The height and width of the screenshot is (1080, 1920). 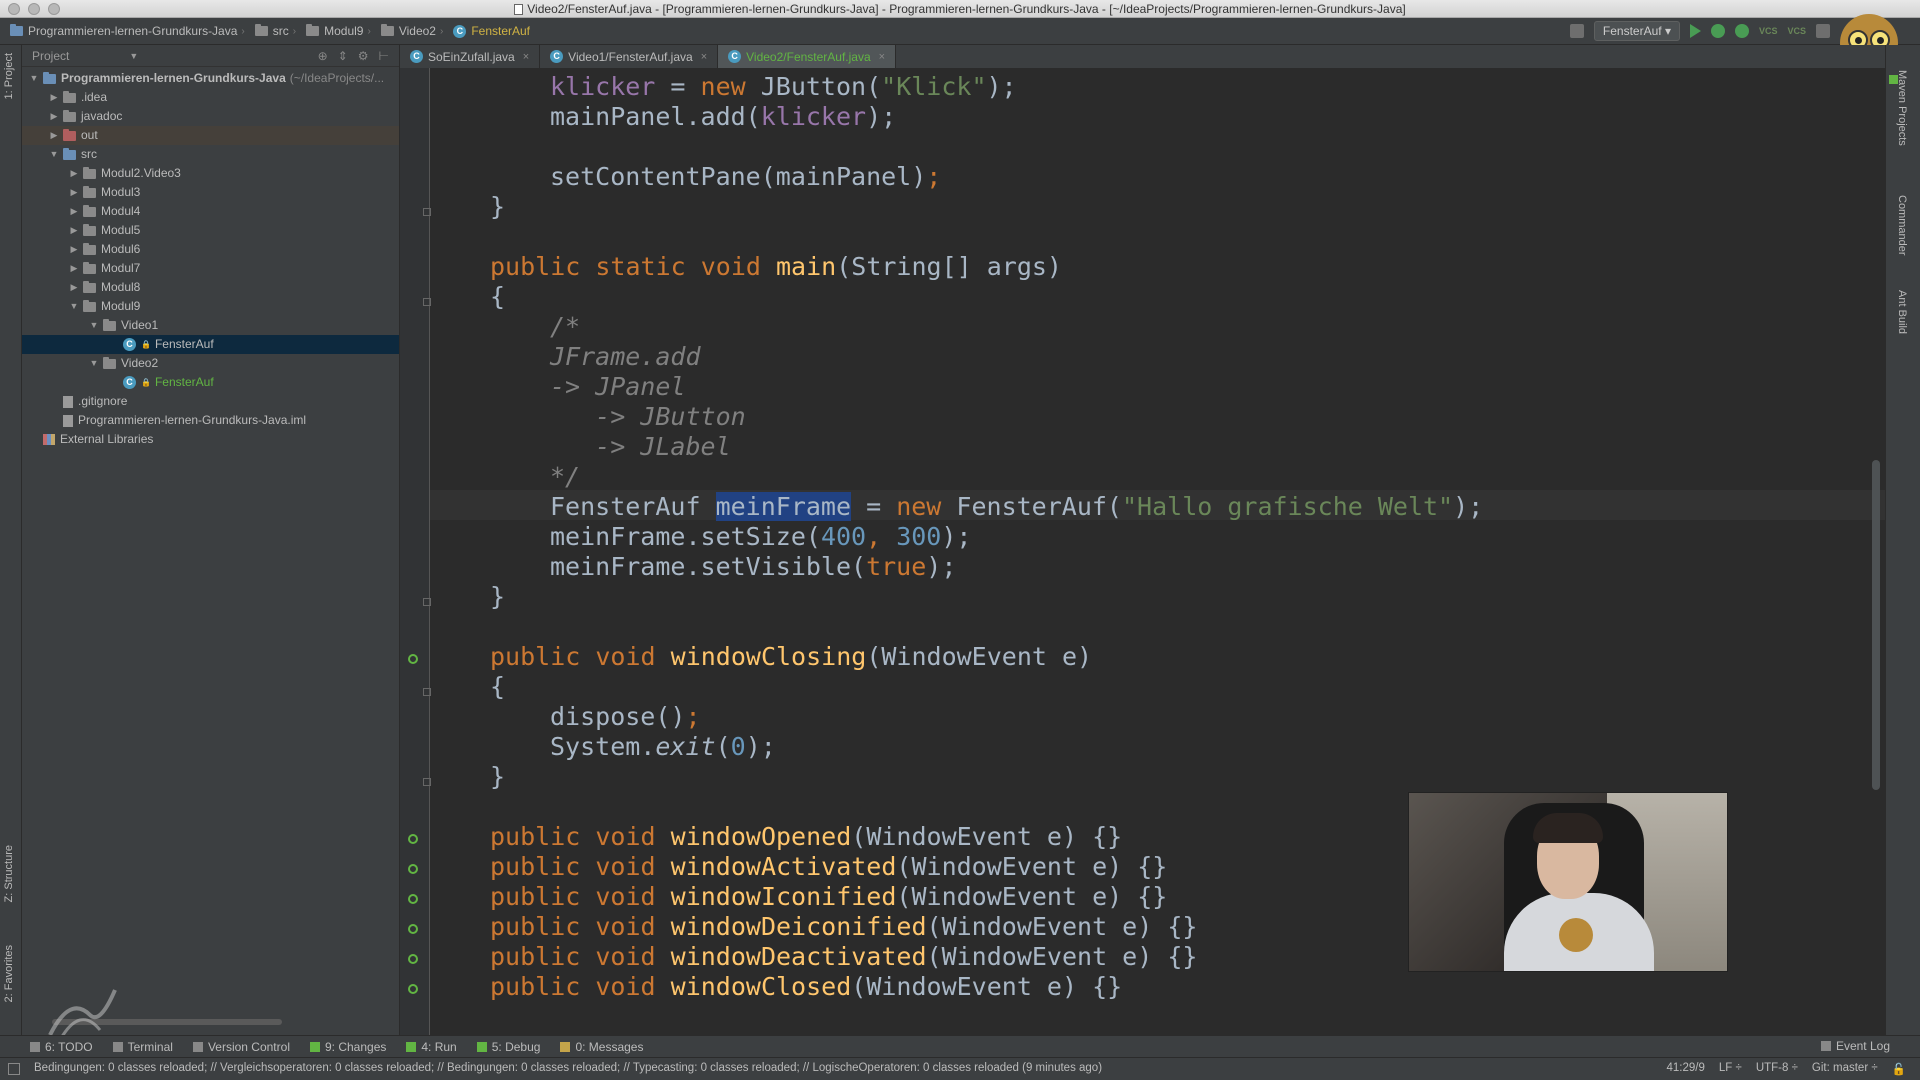 I want to click on messages-tool-button: 0: Messages, so click(x=601, y=1047).